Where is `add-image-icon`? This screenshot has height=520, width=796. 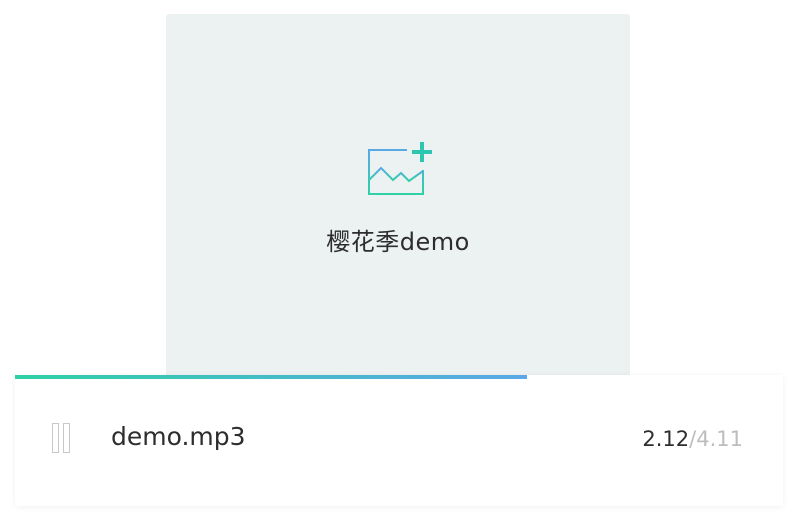 add-image-icon is located at coordinates (401, 169).